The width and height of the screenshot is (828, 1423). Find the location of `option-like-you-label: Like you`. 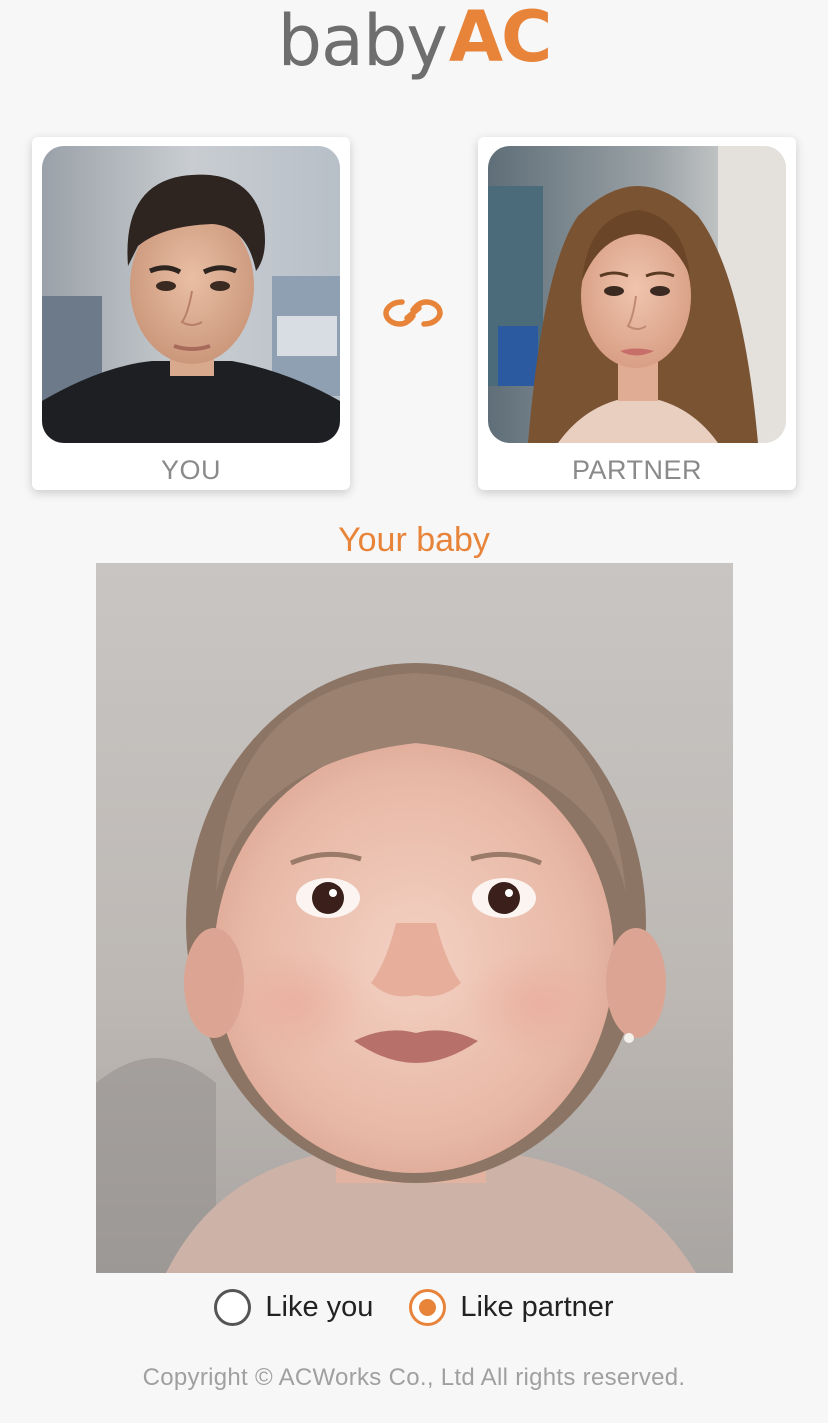

option-like-you-label: Like you is located at coordinates (319, 1306).